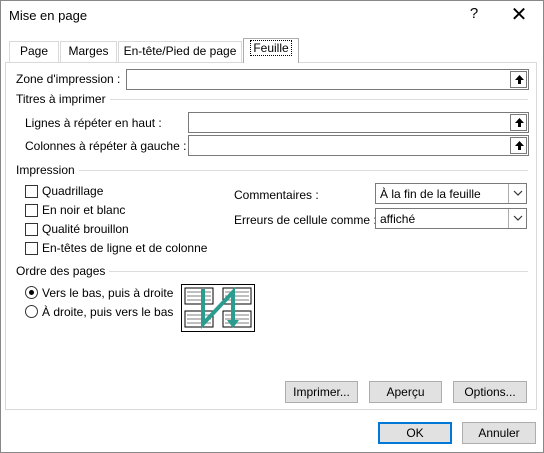  What do you see at coordinates (398, 219) in the screenshot?
I see `cell-errors-value: affiché` at bounding box center [398, 219].